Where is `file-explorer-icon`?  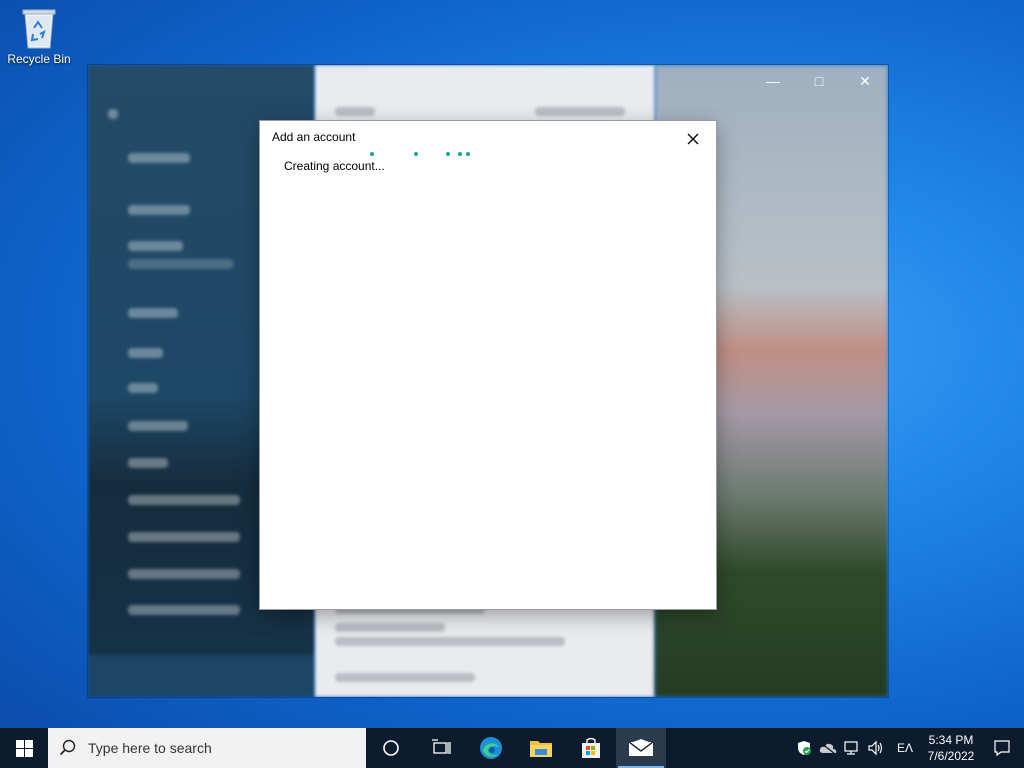
file-explorer-icon is located at coordinates (541, 748).